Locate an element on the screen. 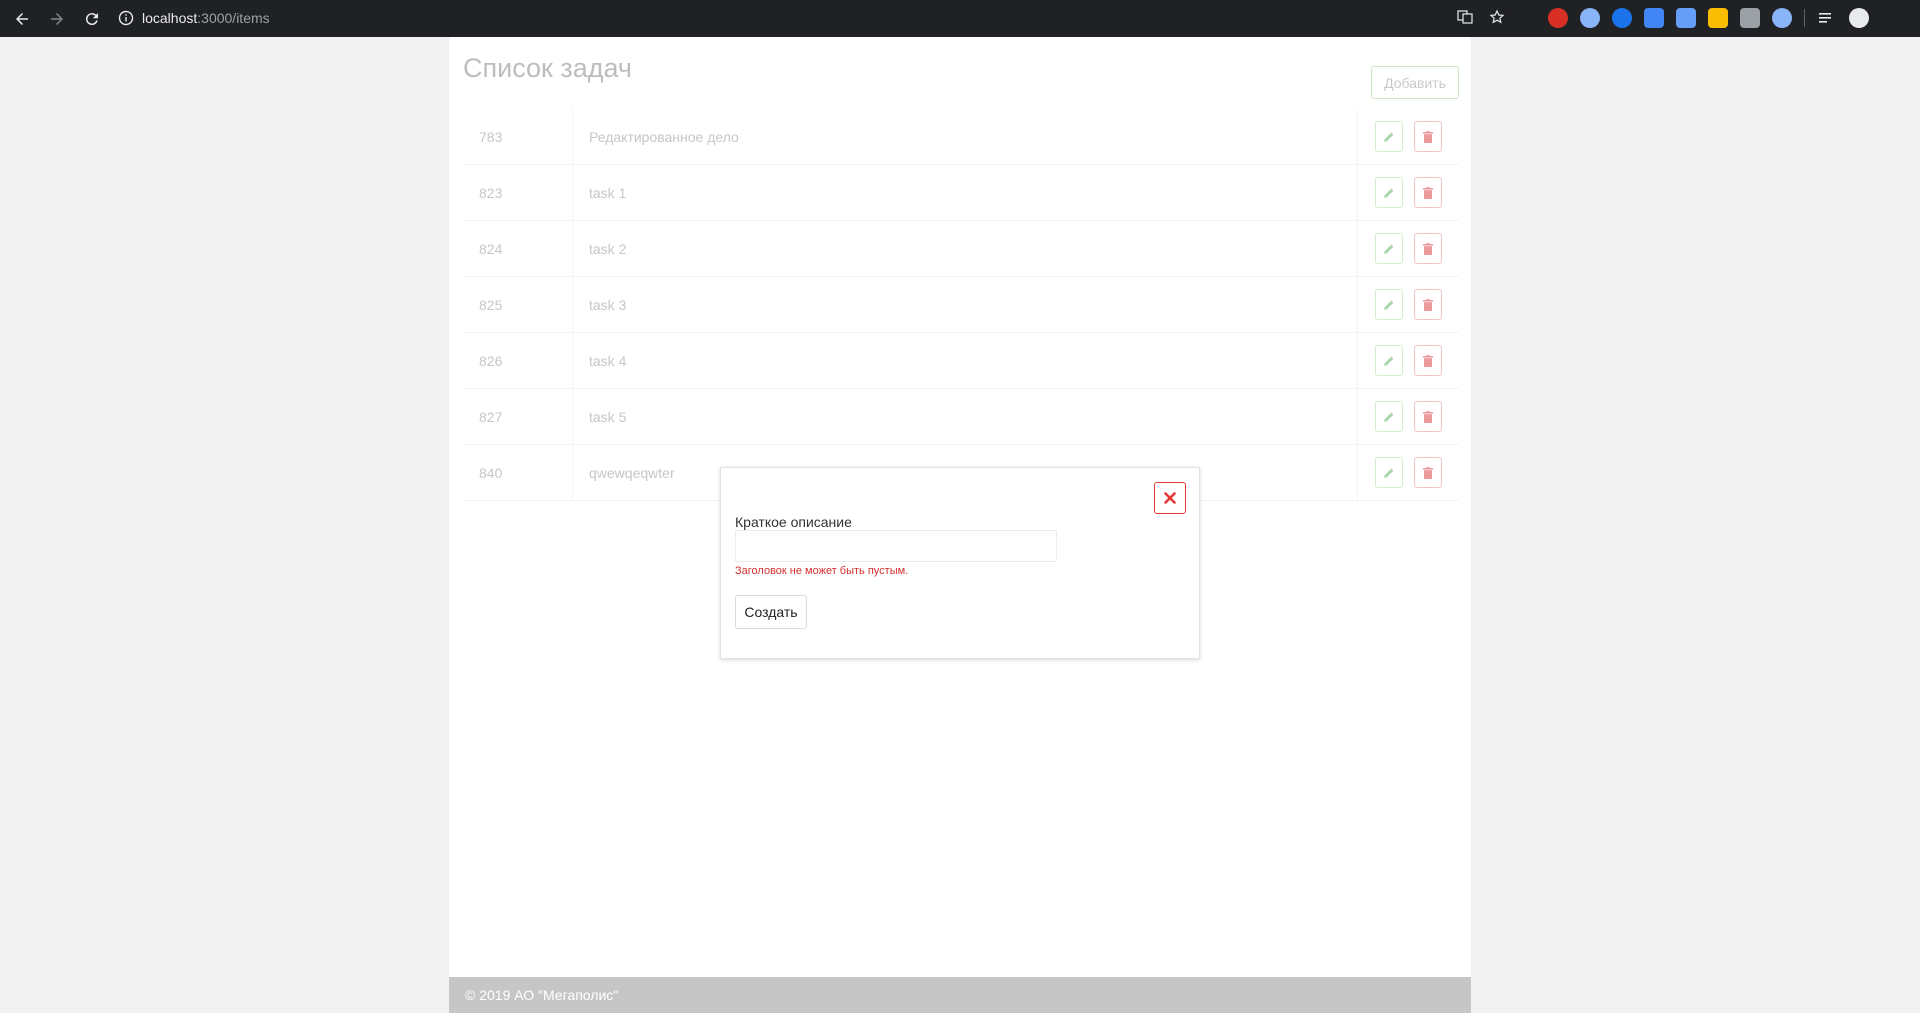 The image size is (1920, 1013). description-input is located at coordinates (896, 546).